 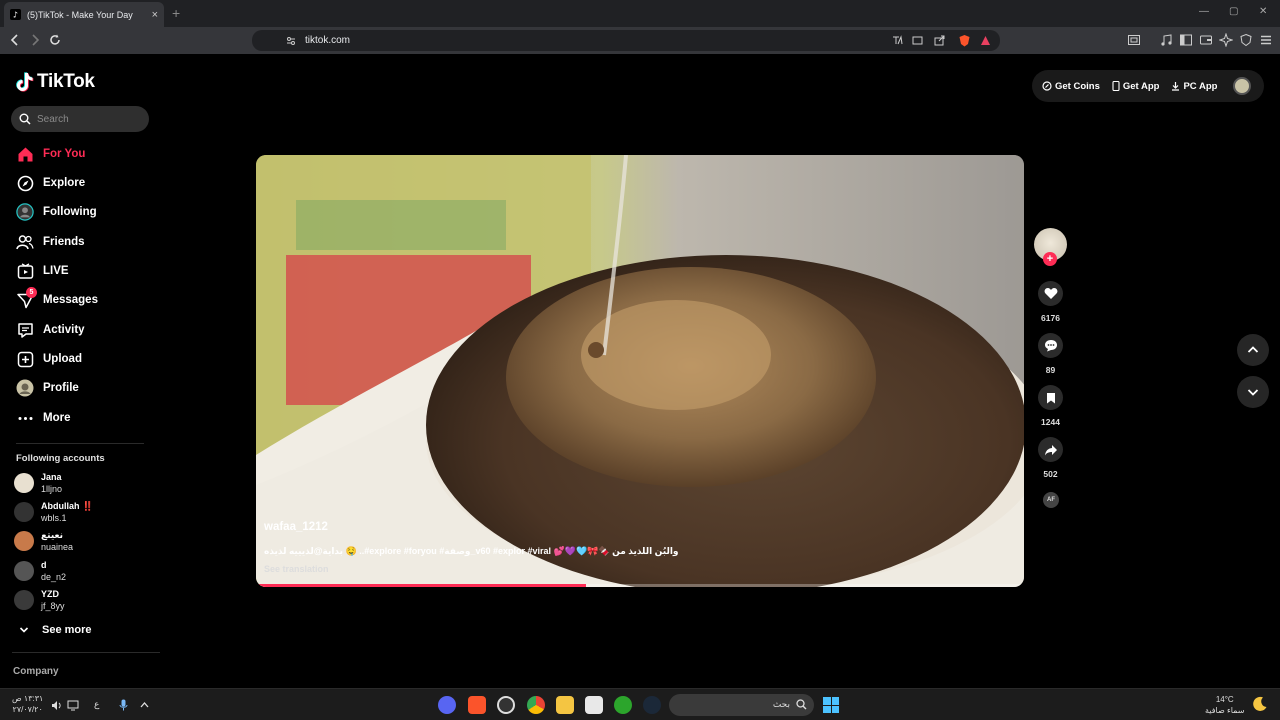 I want to click on microphone-icon, so click(x=123, y=705).